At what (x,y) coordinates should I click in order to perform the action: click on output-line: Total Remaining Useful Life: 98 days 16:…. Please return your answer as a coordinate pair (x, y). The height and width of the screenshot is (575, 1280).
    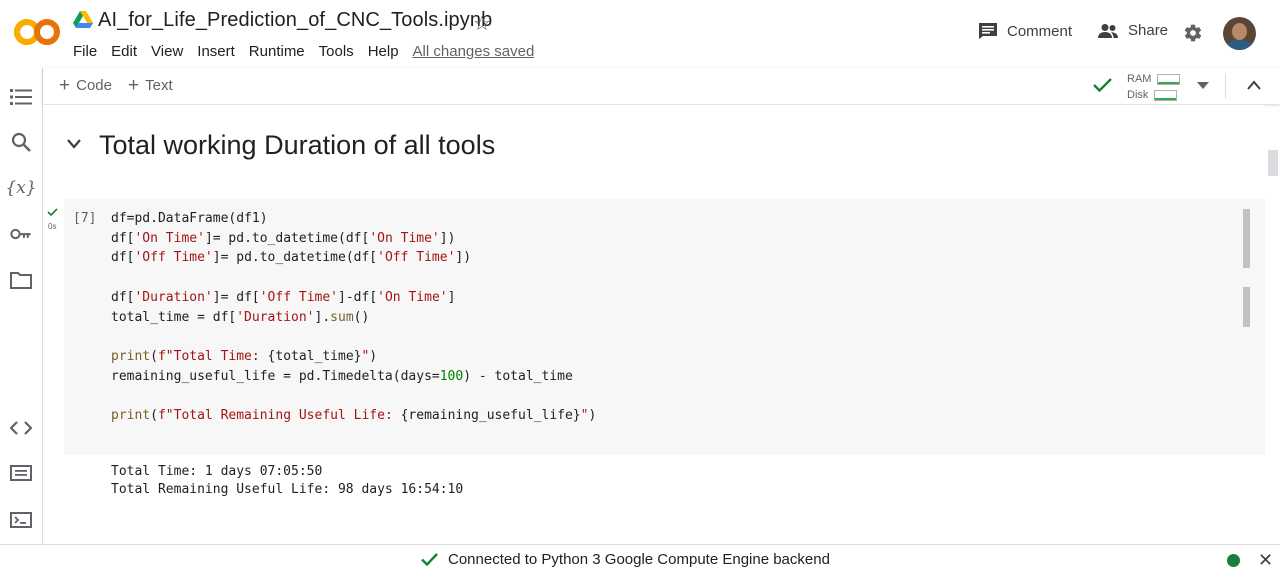
    Looking at the image, I should click on (287, 489).